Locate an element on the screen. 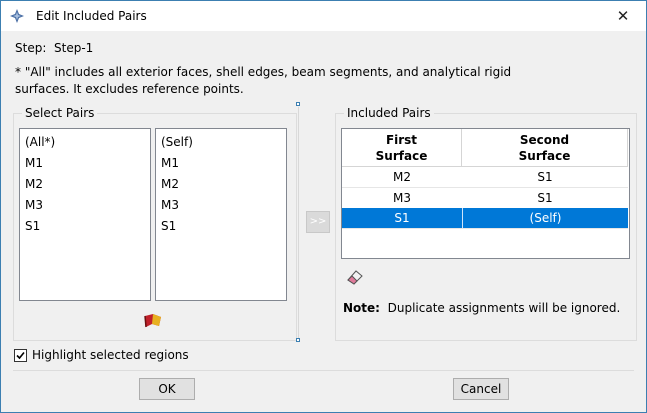 The image size is (647, 413). title-bar: Edit Included Pairs ✕ is located at coordinates (323, 16).